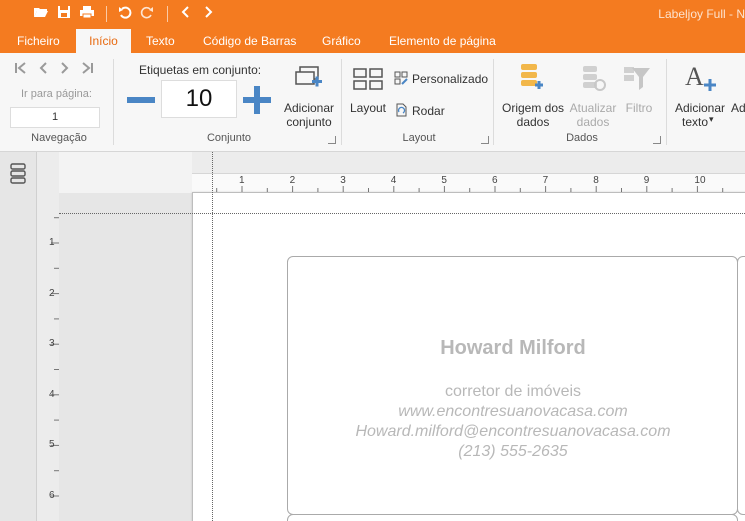 The image size is (745, 521). What do you see at coordinates (533, 108) in the screenshot?
I see `data-source-button-line1: Origem dos` at bounding box center [533, 108].